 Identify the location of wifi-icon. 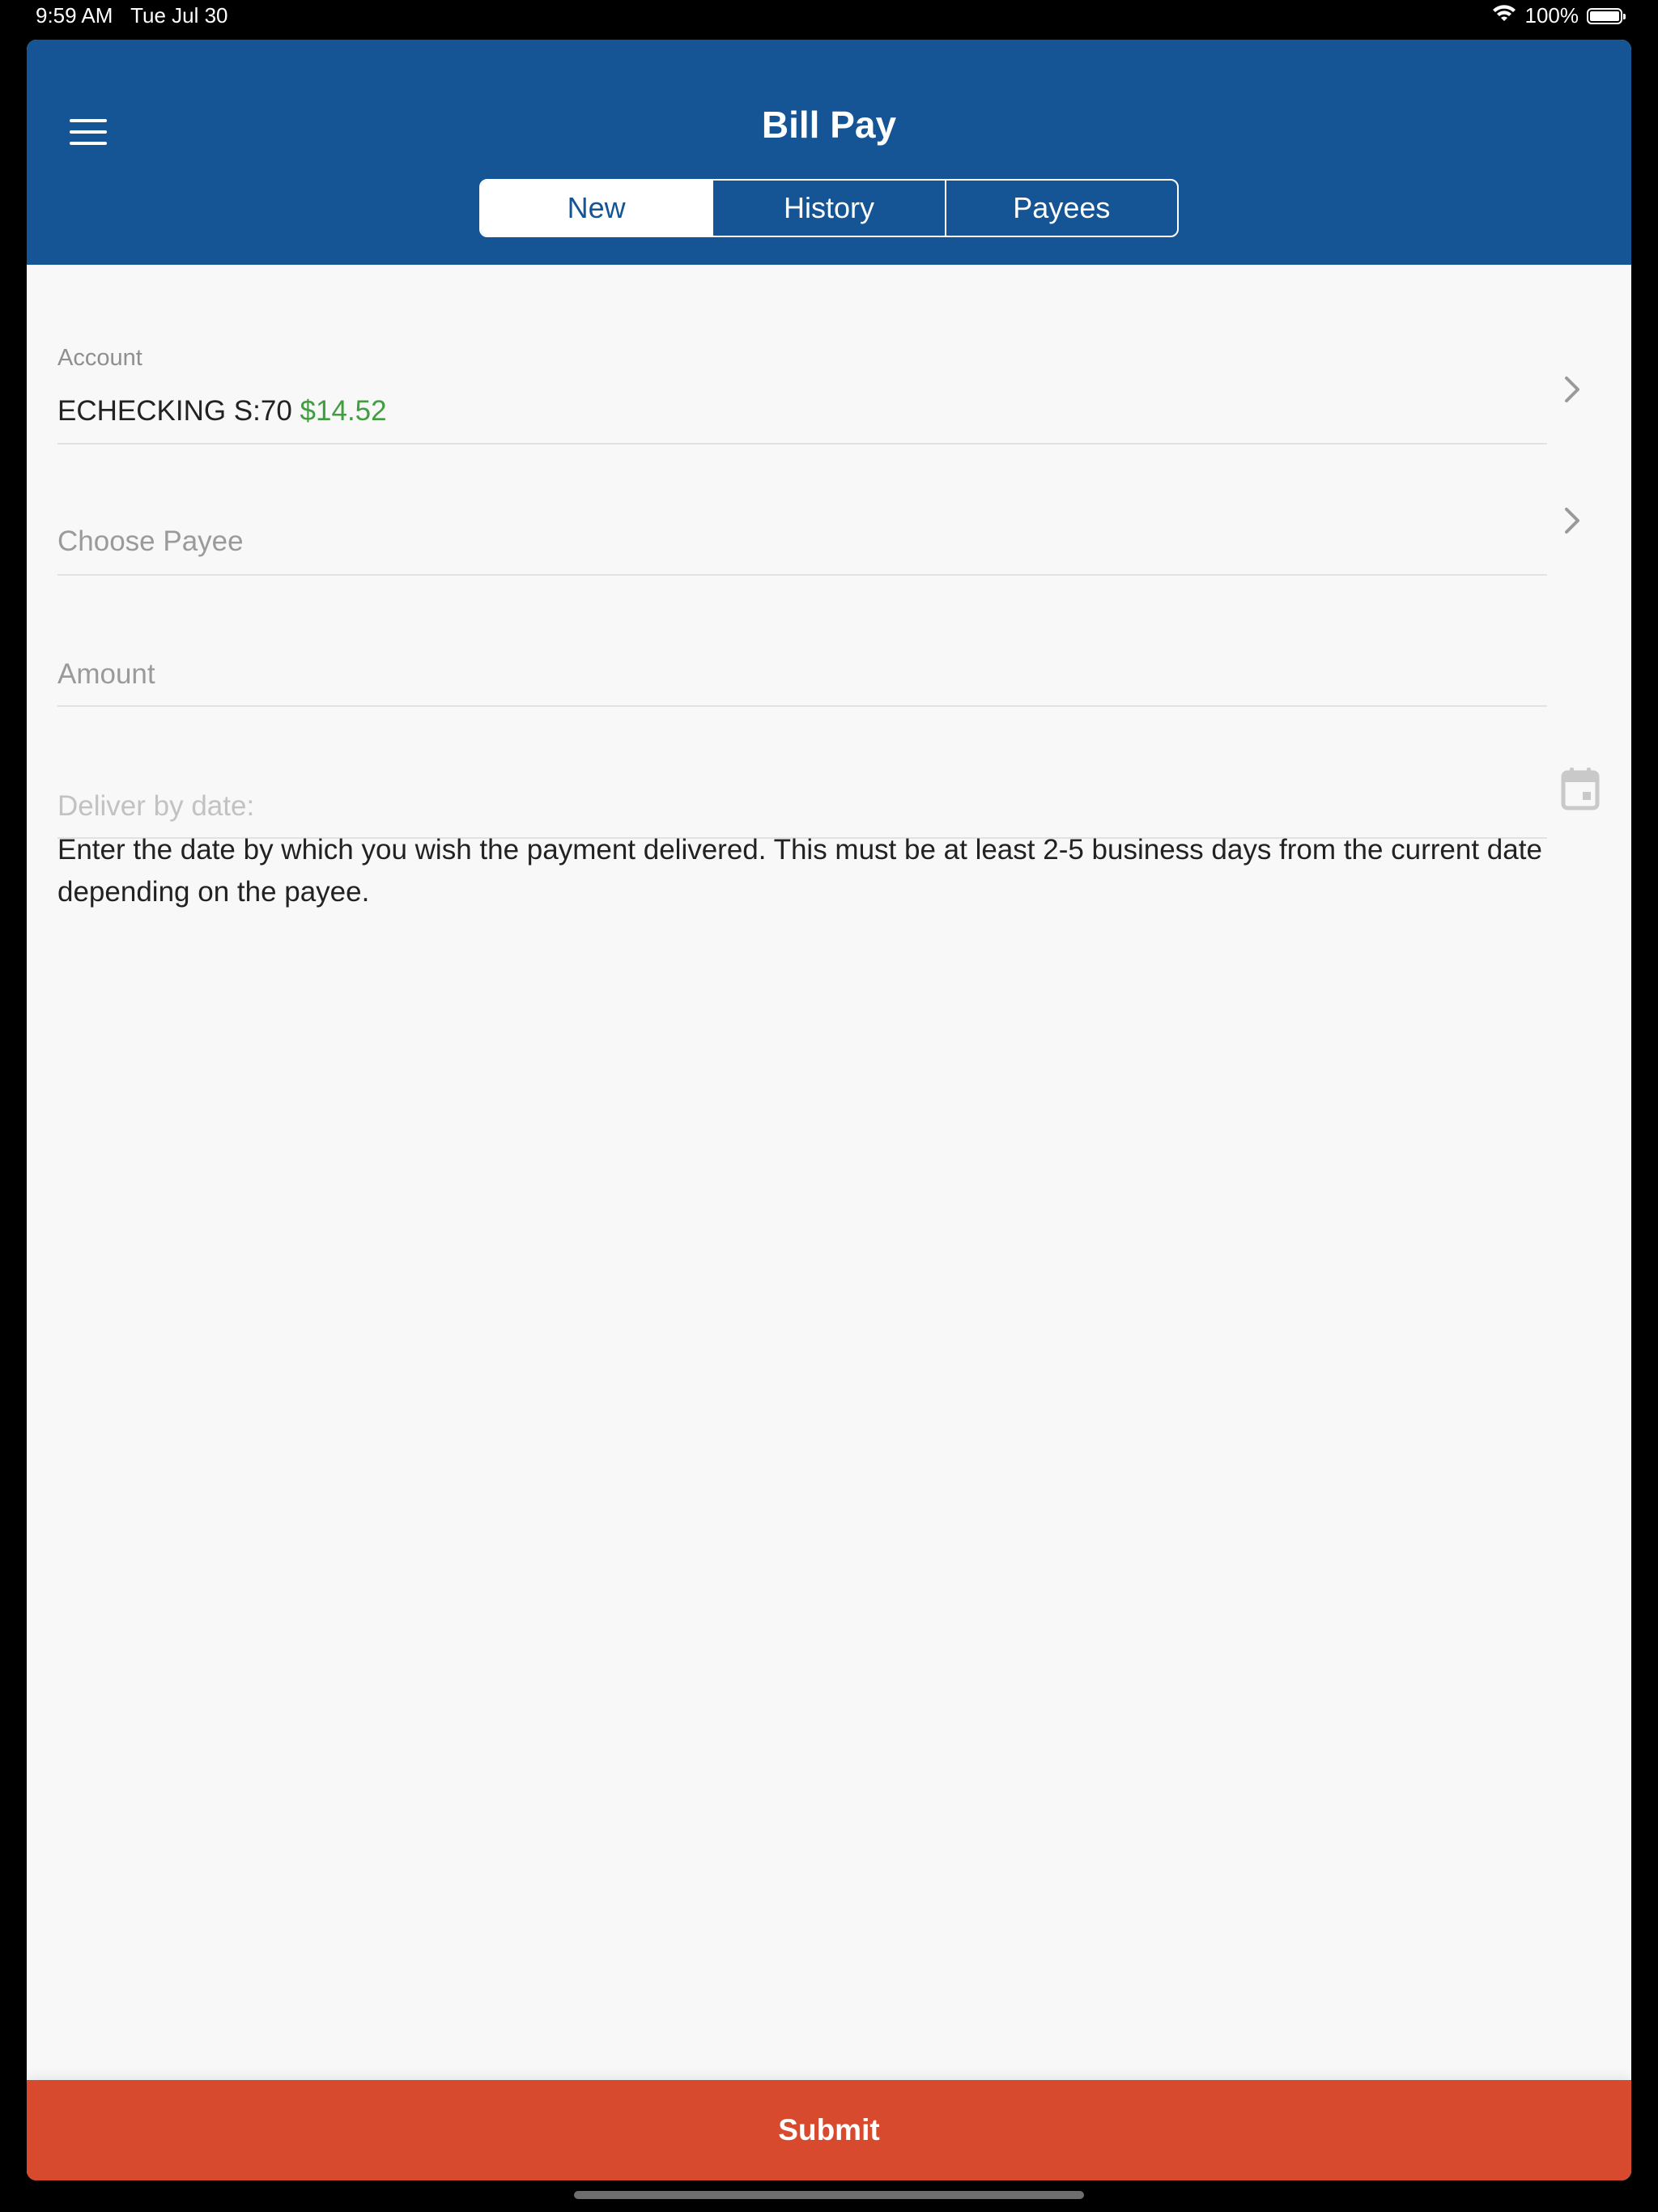
(1504, 16).